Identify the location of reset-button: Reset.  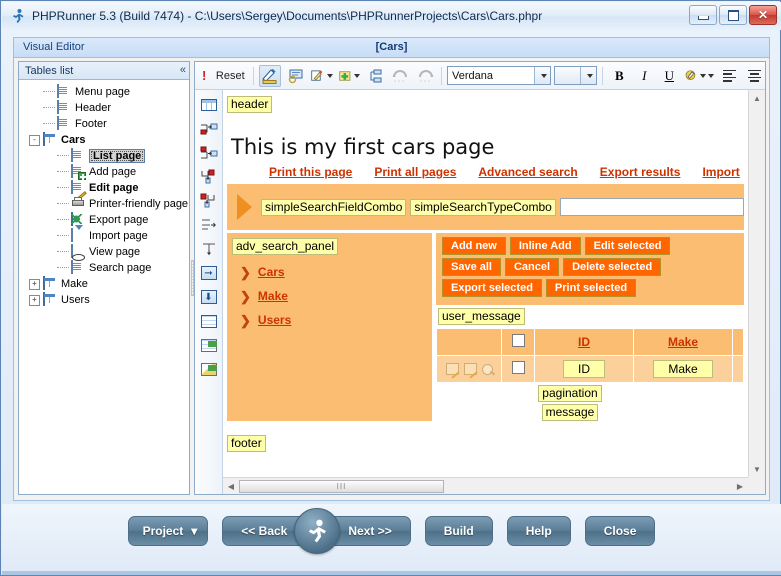
(230, 76).